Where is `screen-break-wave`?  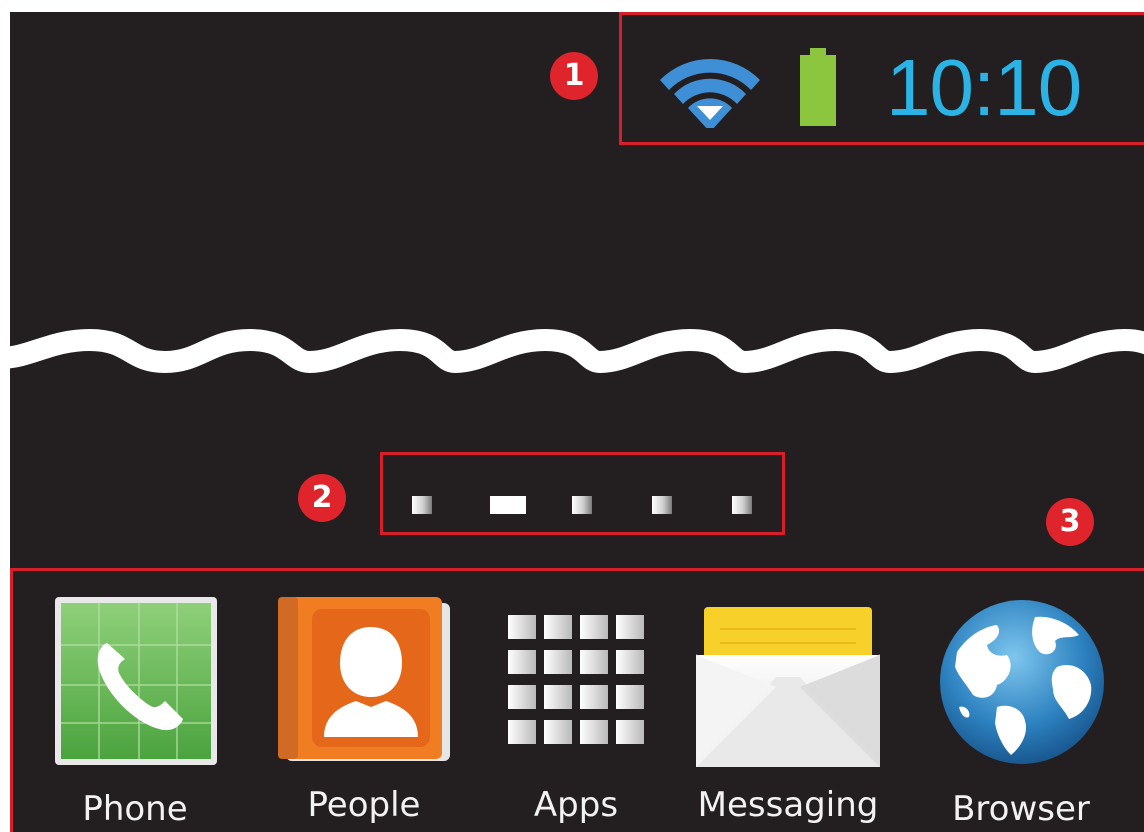 screen-break-wave is located at coordinates (577, 351).